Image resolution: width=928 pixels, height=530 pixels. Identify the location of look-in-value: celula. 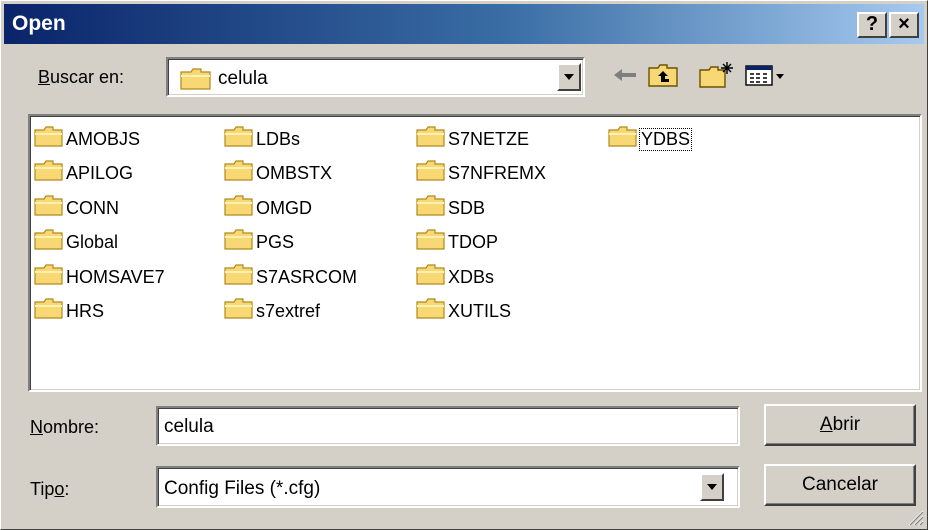
(243, 78).